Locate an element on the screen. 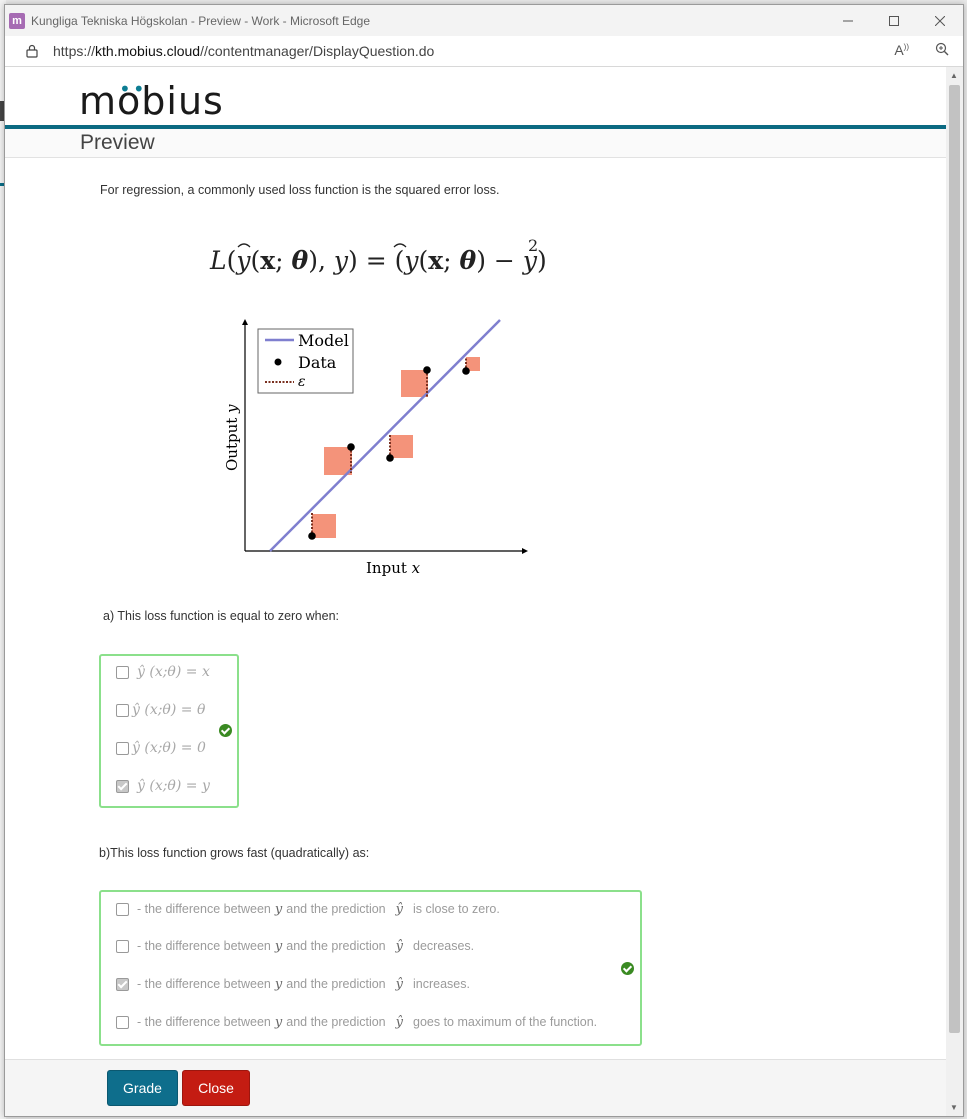 Image resolution: width=967 pixels, height=1119 pixels. maximize-icon is located at coordinates (894, 20).